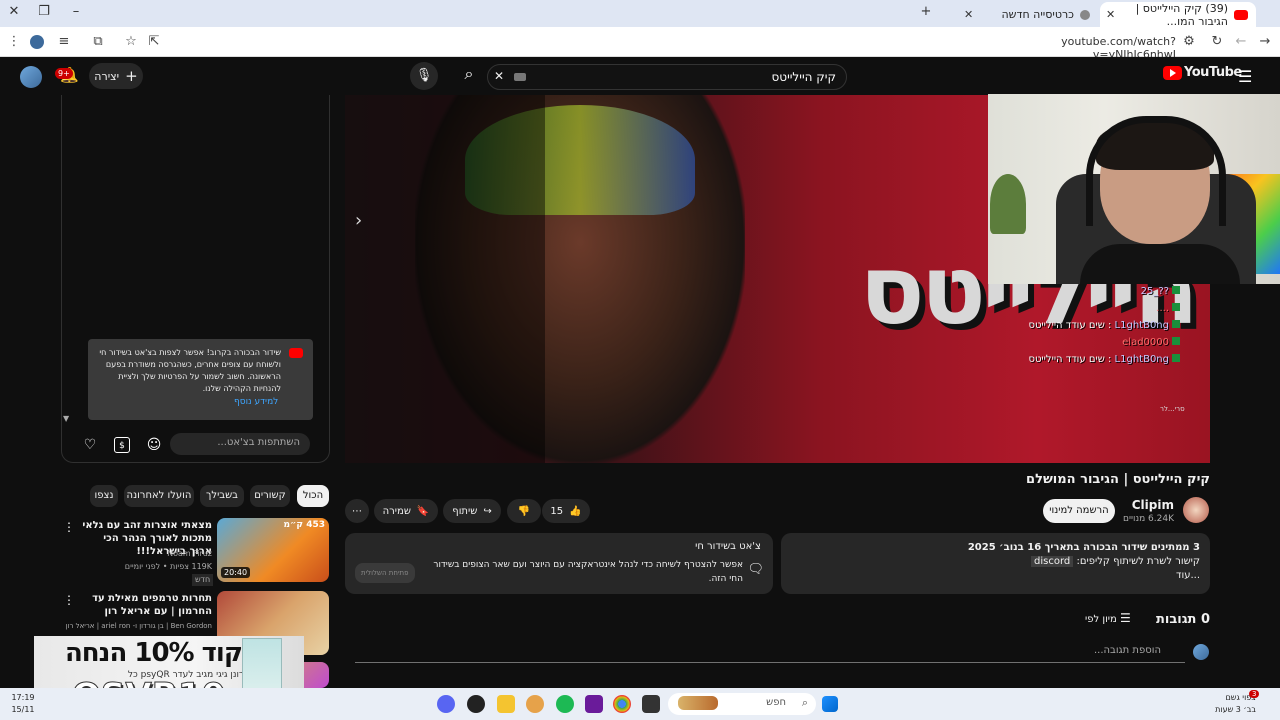 The image size is (1280, 720). Describe the element at coordinates (594, 704) in the screenshot. I see `nextdns-icon` at that location.